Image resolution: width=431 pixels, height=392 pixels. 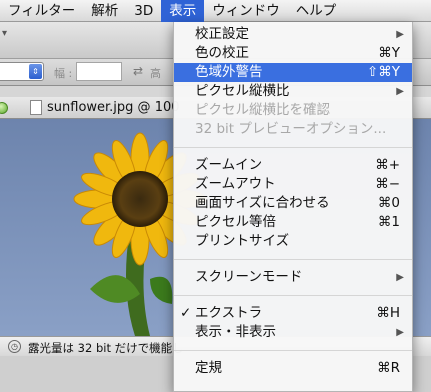 What do you see at coordinates (388, 313) in the screenshot?
I see `menu-item-shortcut: ⌘H` at bounding box center [388, 313].